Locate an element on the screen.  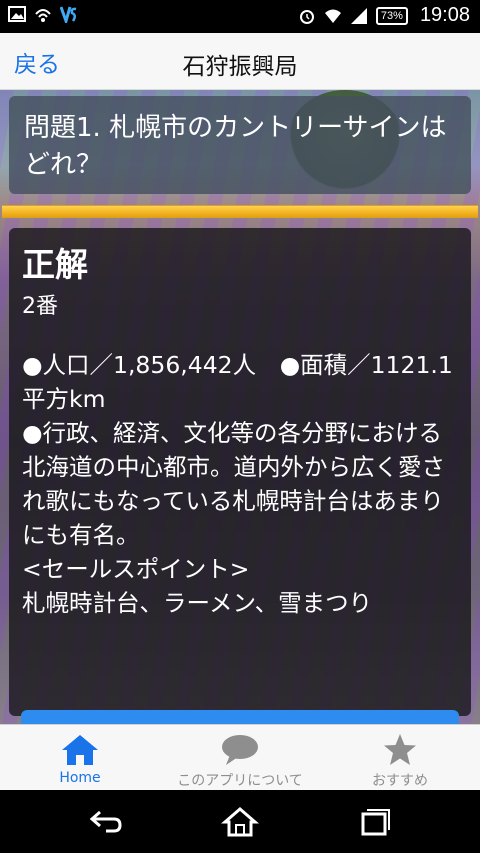
speech-bubble-icon is located at coordinates (240, 750).